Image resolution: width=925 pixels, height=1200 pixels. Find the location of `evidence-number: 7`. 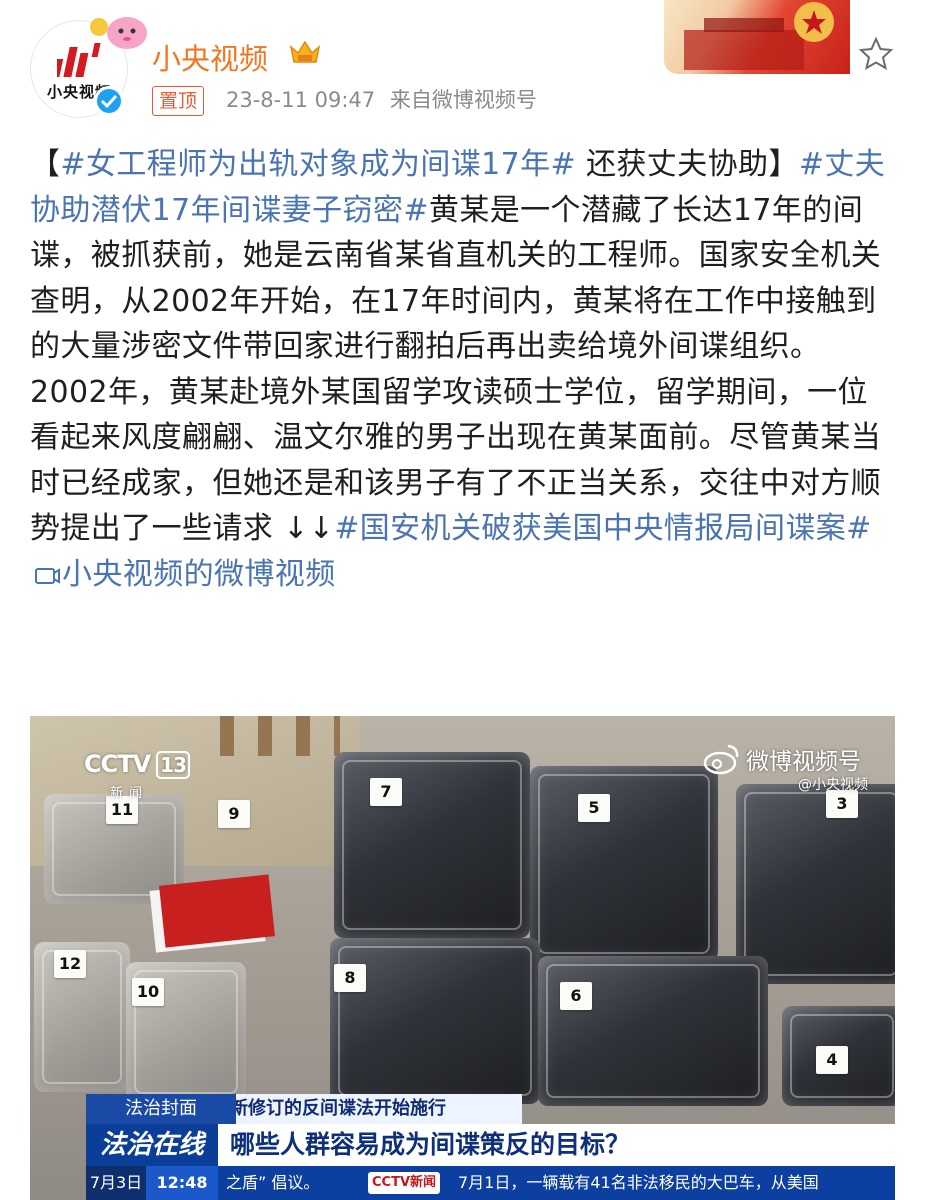

evidence-number: 7 is located at coordinates (386, 792).